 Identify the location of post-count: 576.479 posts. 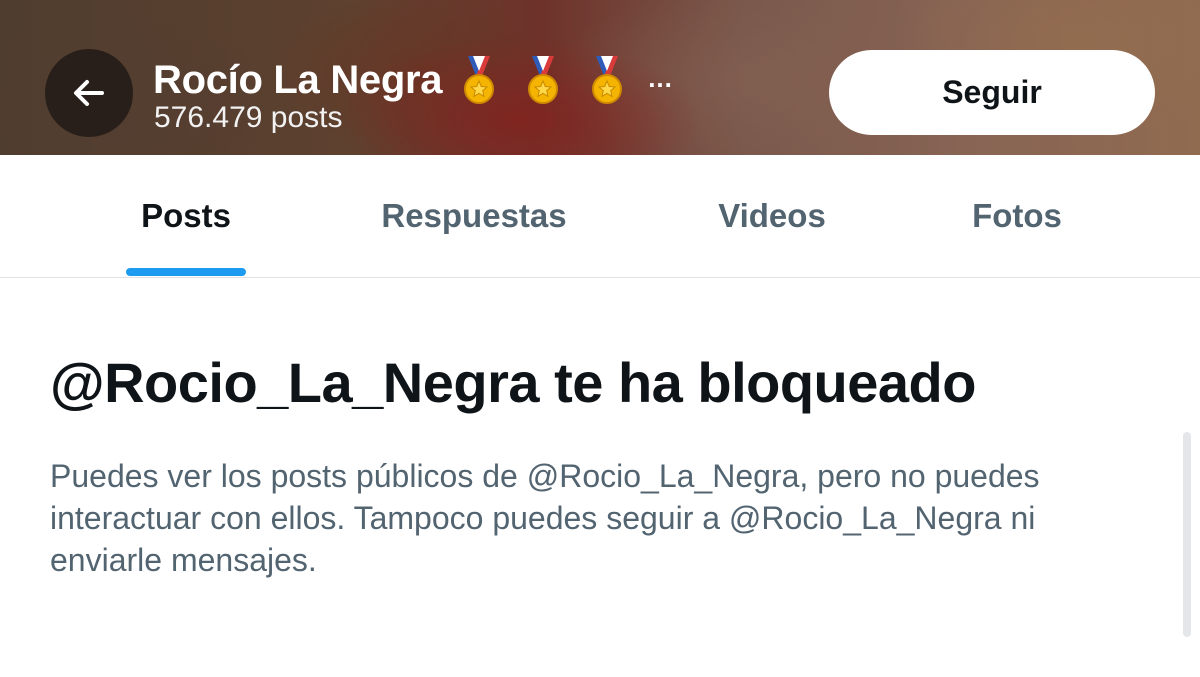
(248, 117).